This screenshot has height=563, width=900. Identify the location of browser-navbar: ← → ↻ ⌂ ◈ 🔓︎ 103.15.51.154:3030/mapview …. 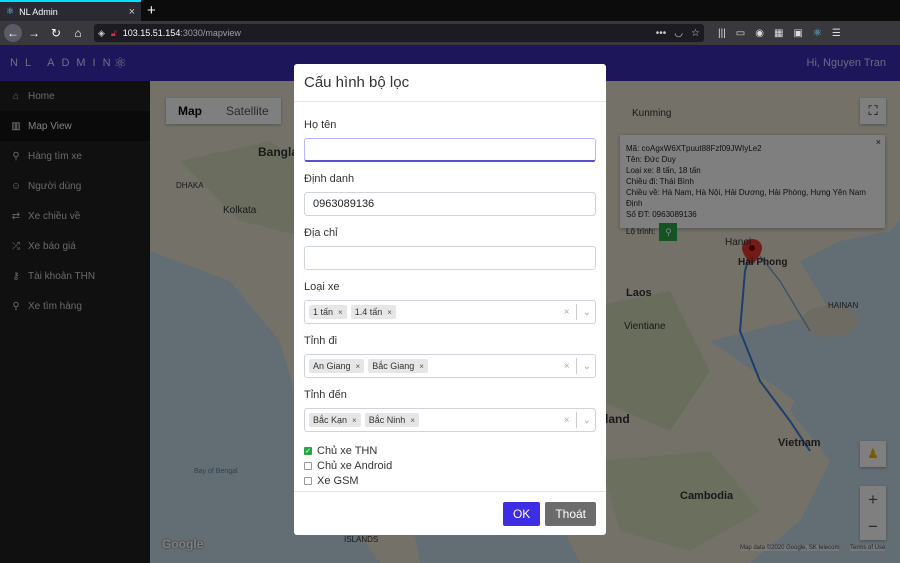
(450, 33).